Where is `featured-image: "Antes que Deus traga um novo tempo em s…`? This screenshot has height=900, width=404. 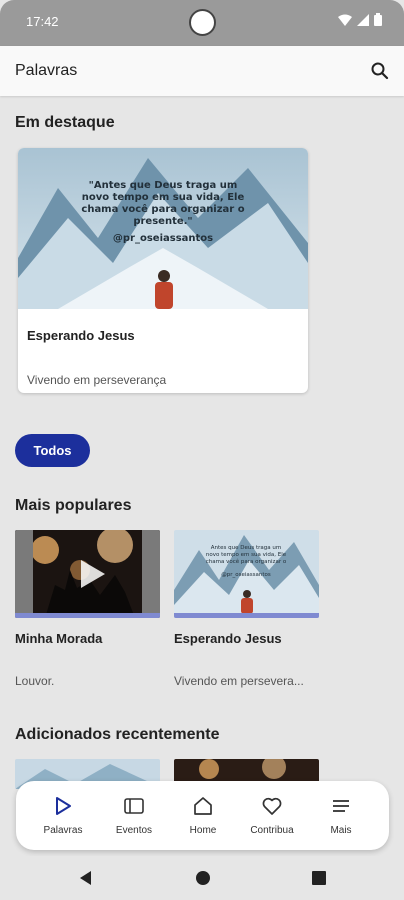
featured-image: "Antes que Deus traga um novo tempo em s… is located at coordinates (163, 228).